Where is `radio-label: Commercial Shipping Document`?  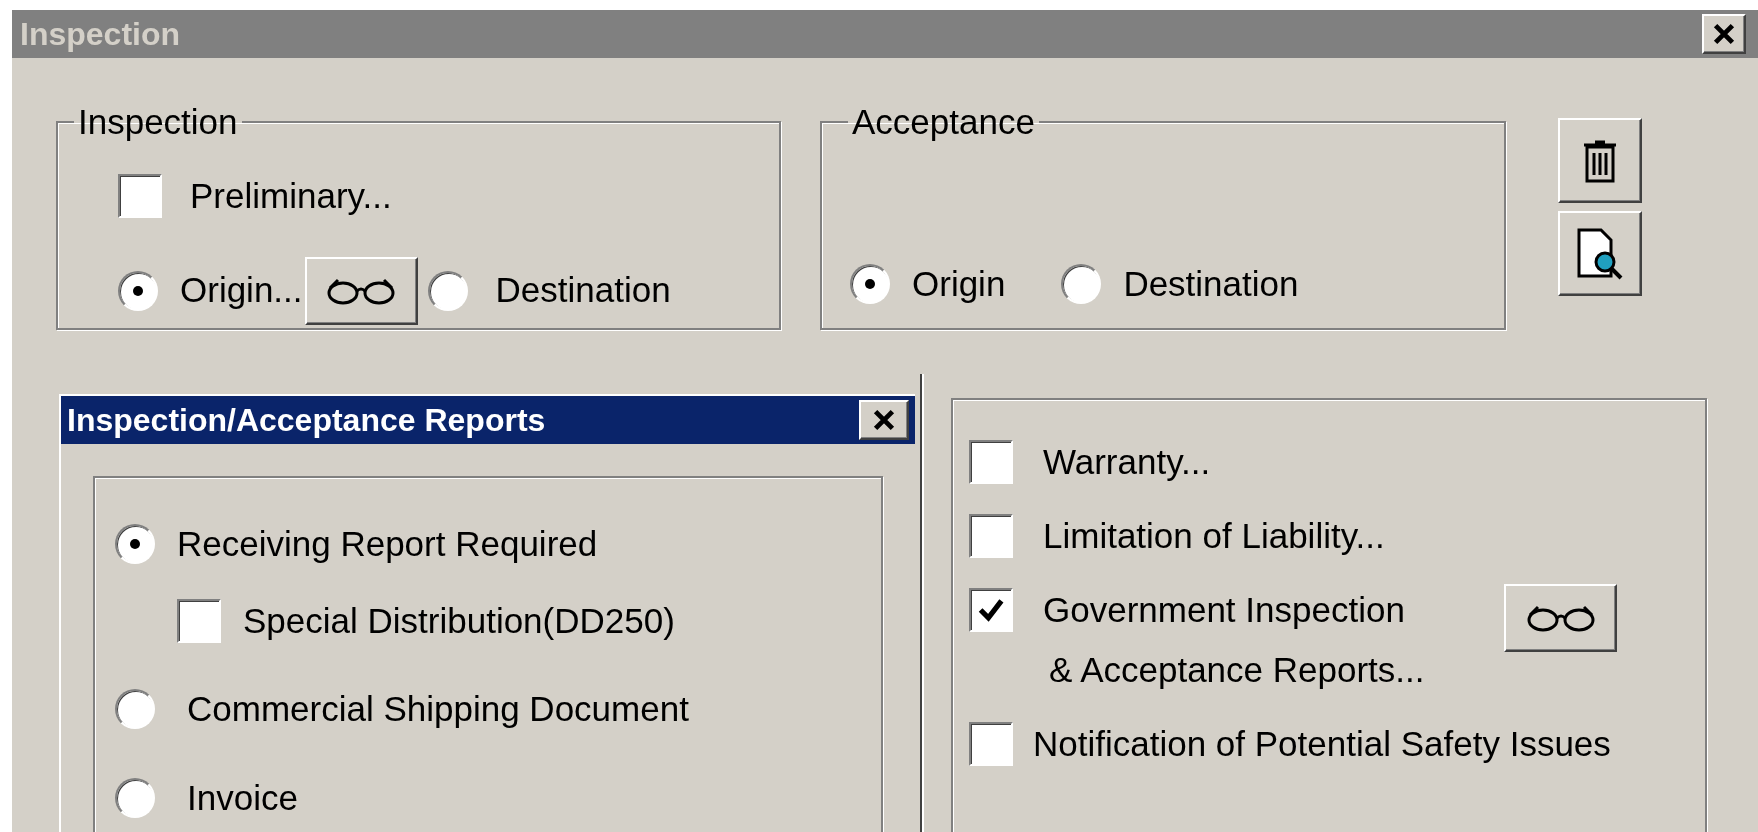
radio-label: Commercial Shipping Document is located at coordinates (438, 709).